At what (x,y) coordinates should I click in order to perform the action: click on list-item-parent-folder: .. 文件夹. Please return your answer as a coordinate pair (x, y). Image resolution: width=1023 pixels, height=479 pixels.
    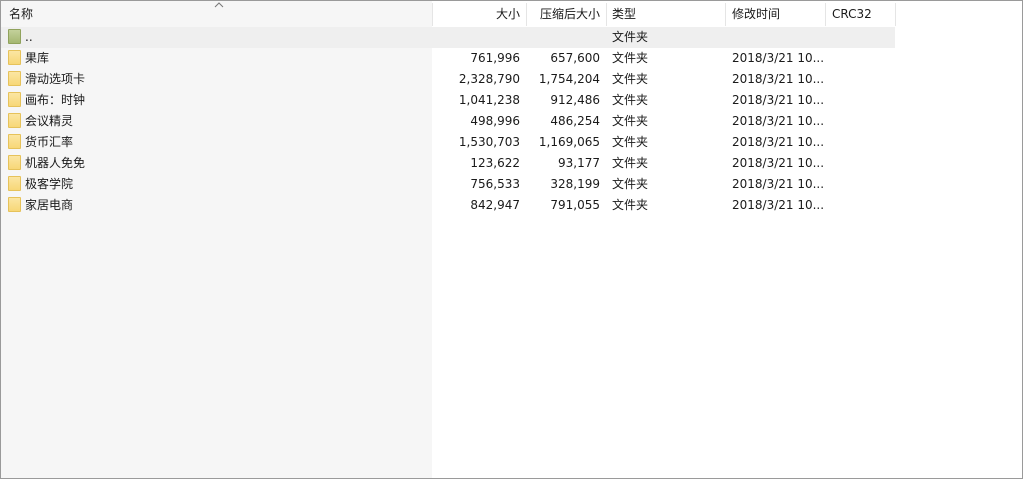
    Looking at the image, I should click on (448, 37).